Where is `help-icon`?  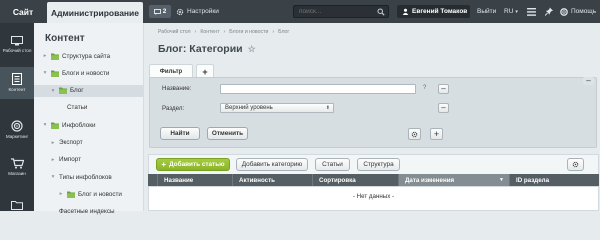
help-icon is located at coordinates (564, 11).